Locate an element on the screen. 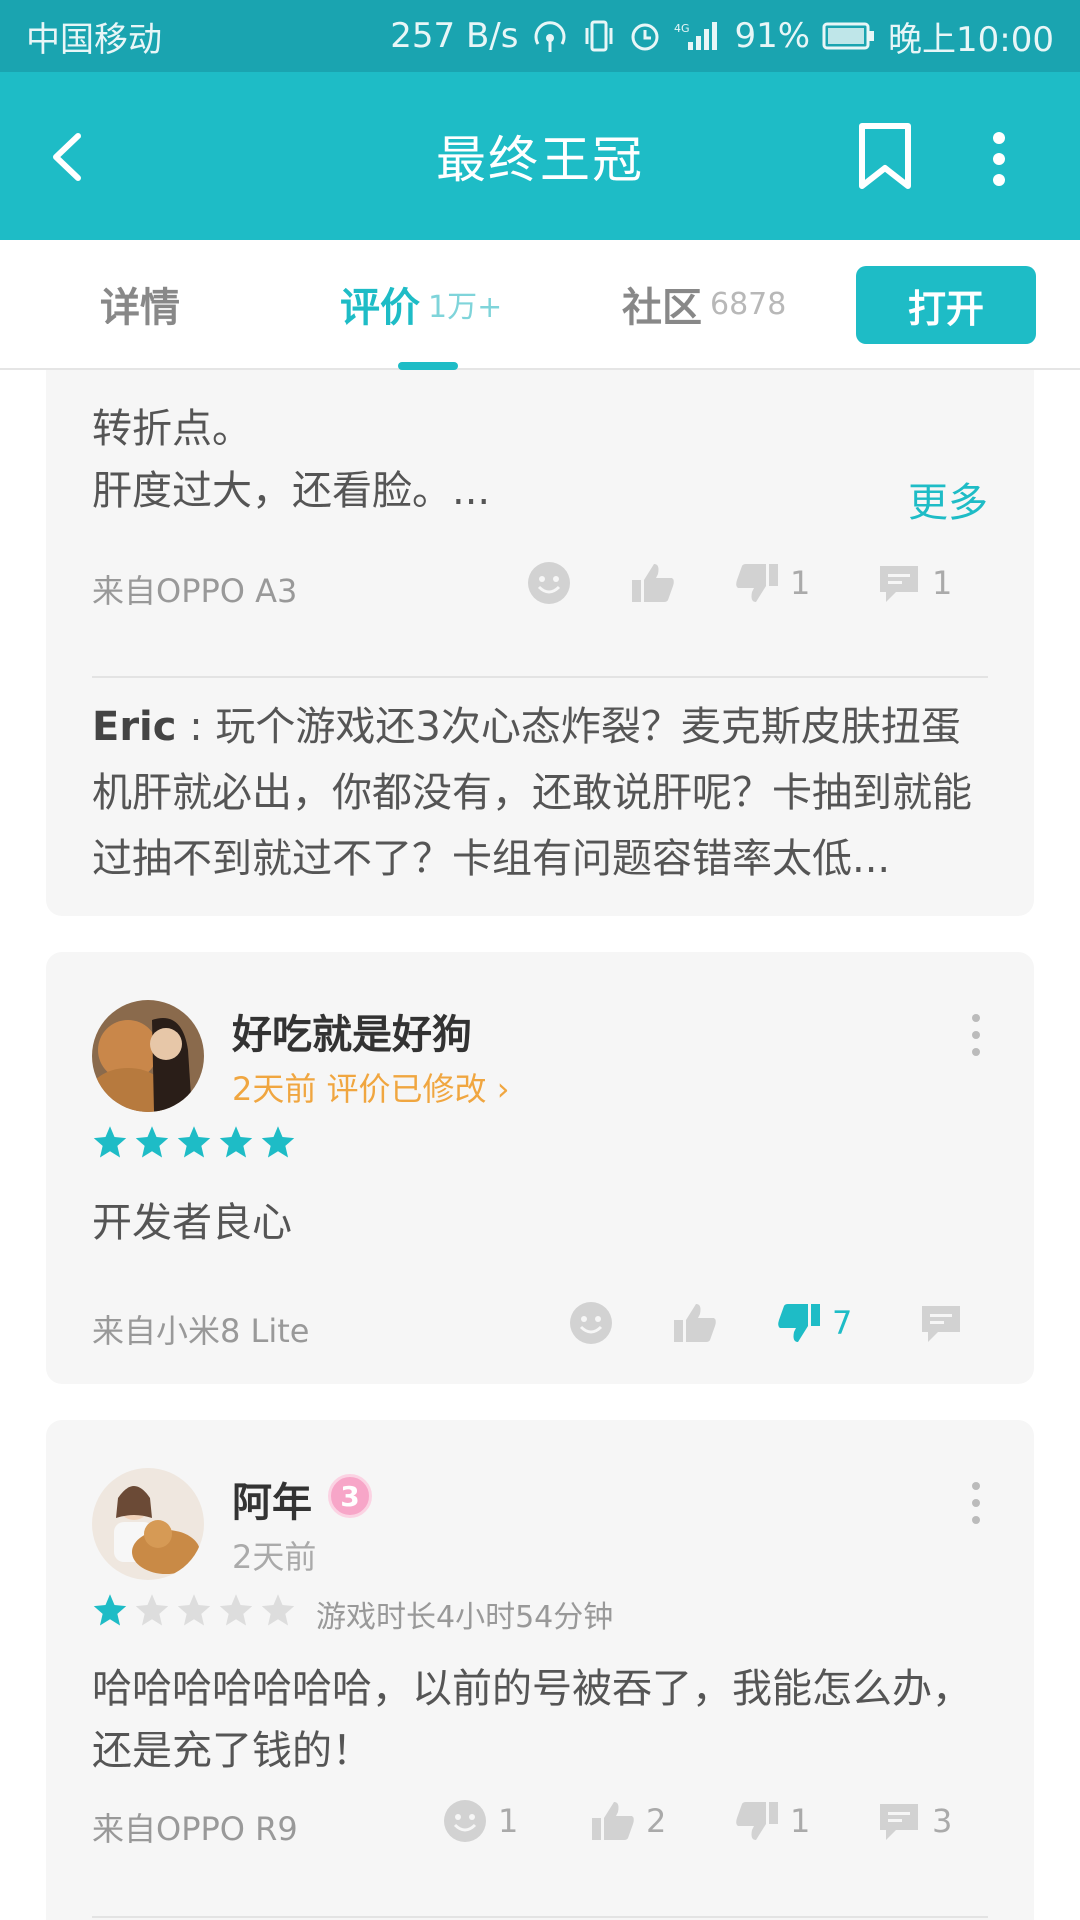  dislike-button: 7 is located at coordinates (814, 1323).